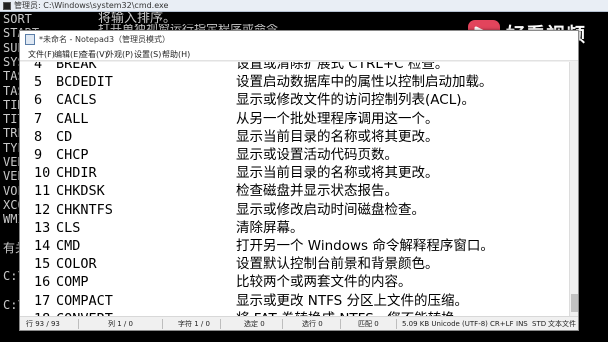  Describe the element at coordinates (502, 324) in the screenshot. I see `status-eol: CR+LF` at that location.